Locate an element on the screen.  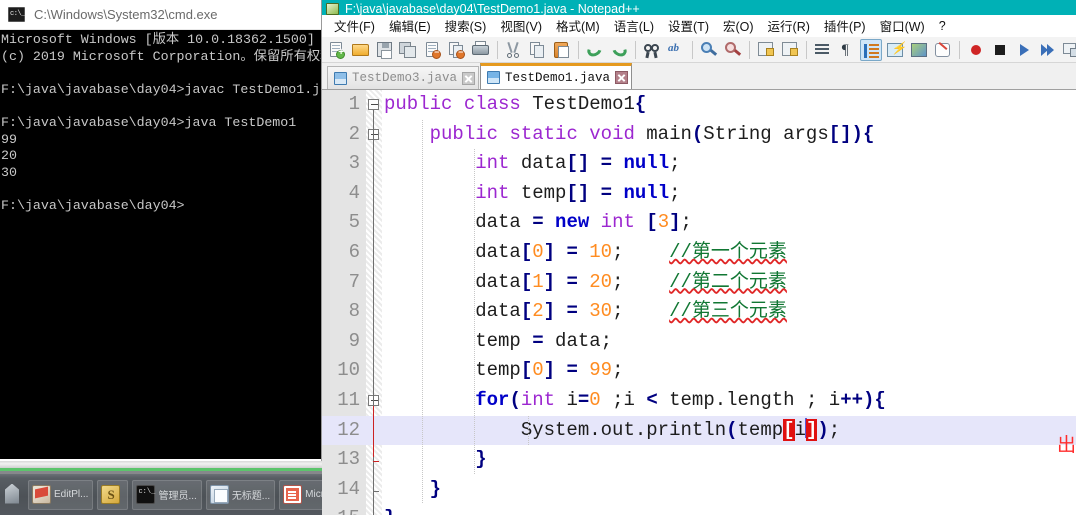
code-text: data = new int [3]; is located at coordinates (583, 222).